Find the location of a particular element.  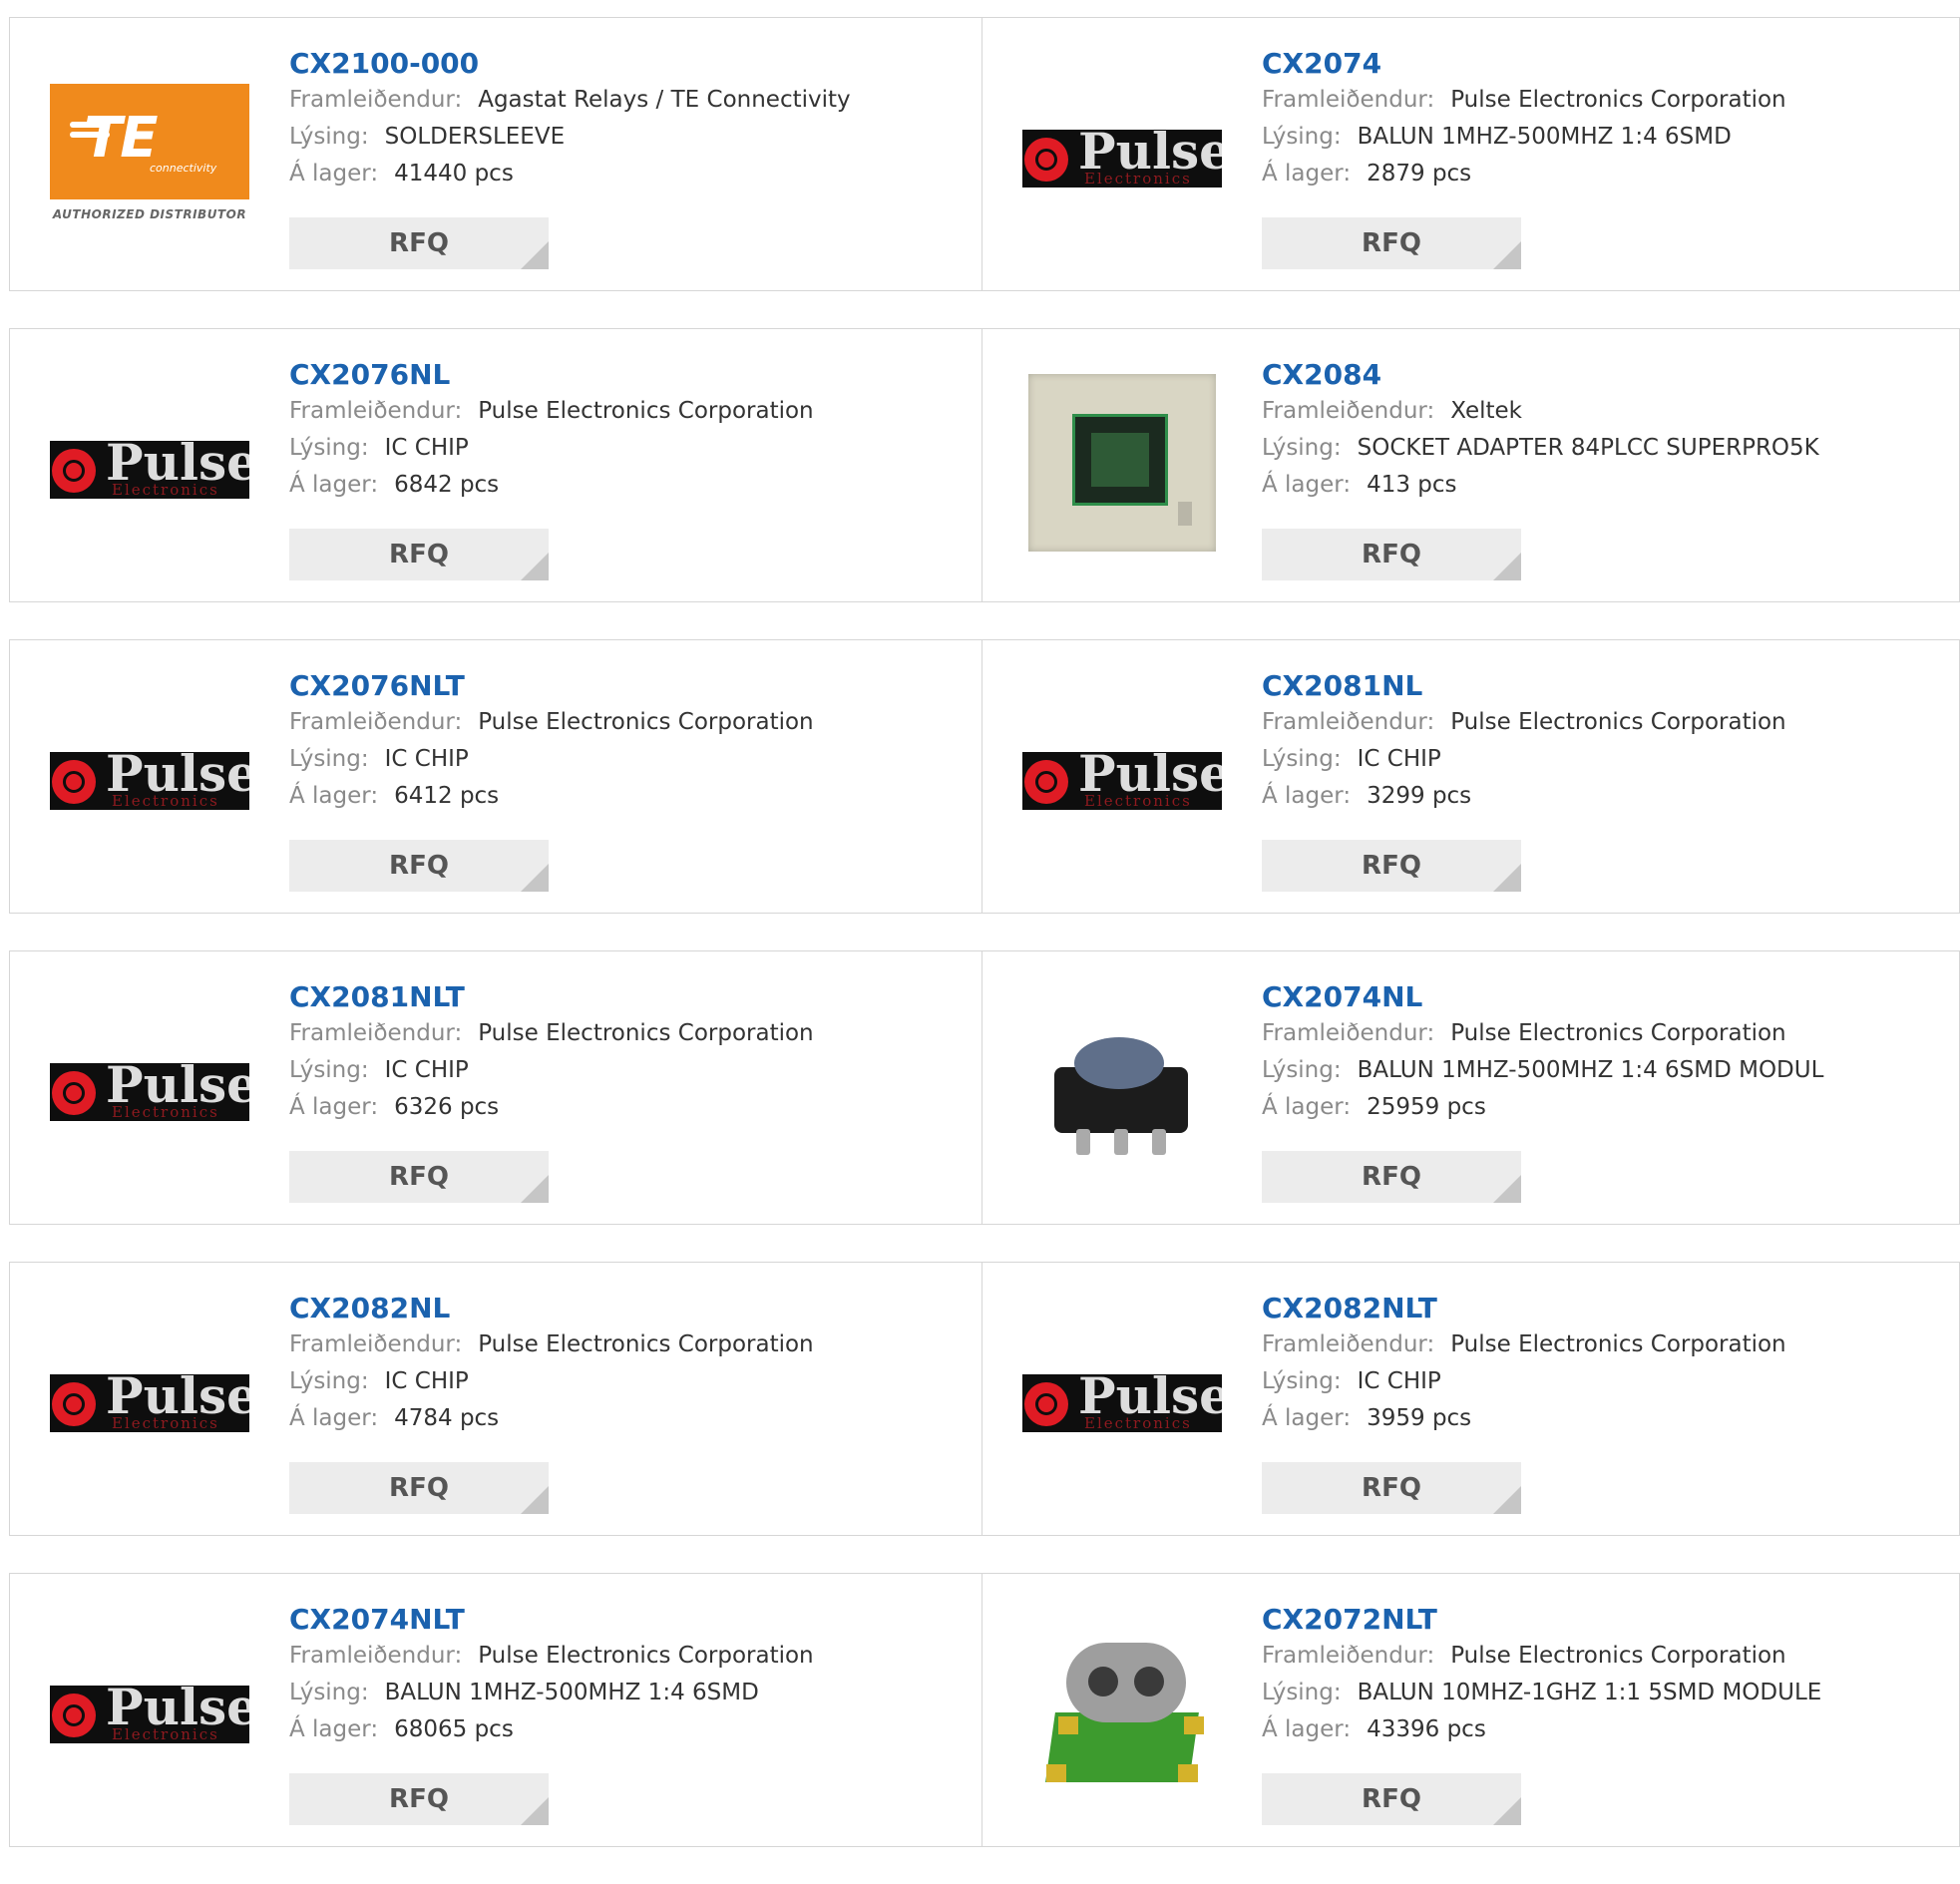

part-number-link: CX2076NL is located at coordinates (625, 375).